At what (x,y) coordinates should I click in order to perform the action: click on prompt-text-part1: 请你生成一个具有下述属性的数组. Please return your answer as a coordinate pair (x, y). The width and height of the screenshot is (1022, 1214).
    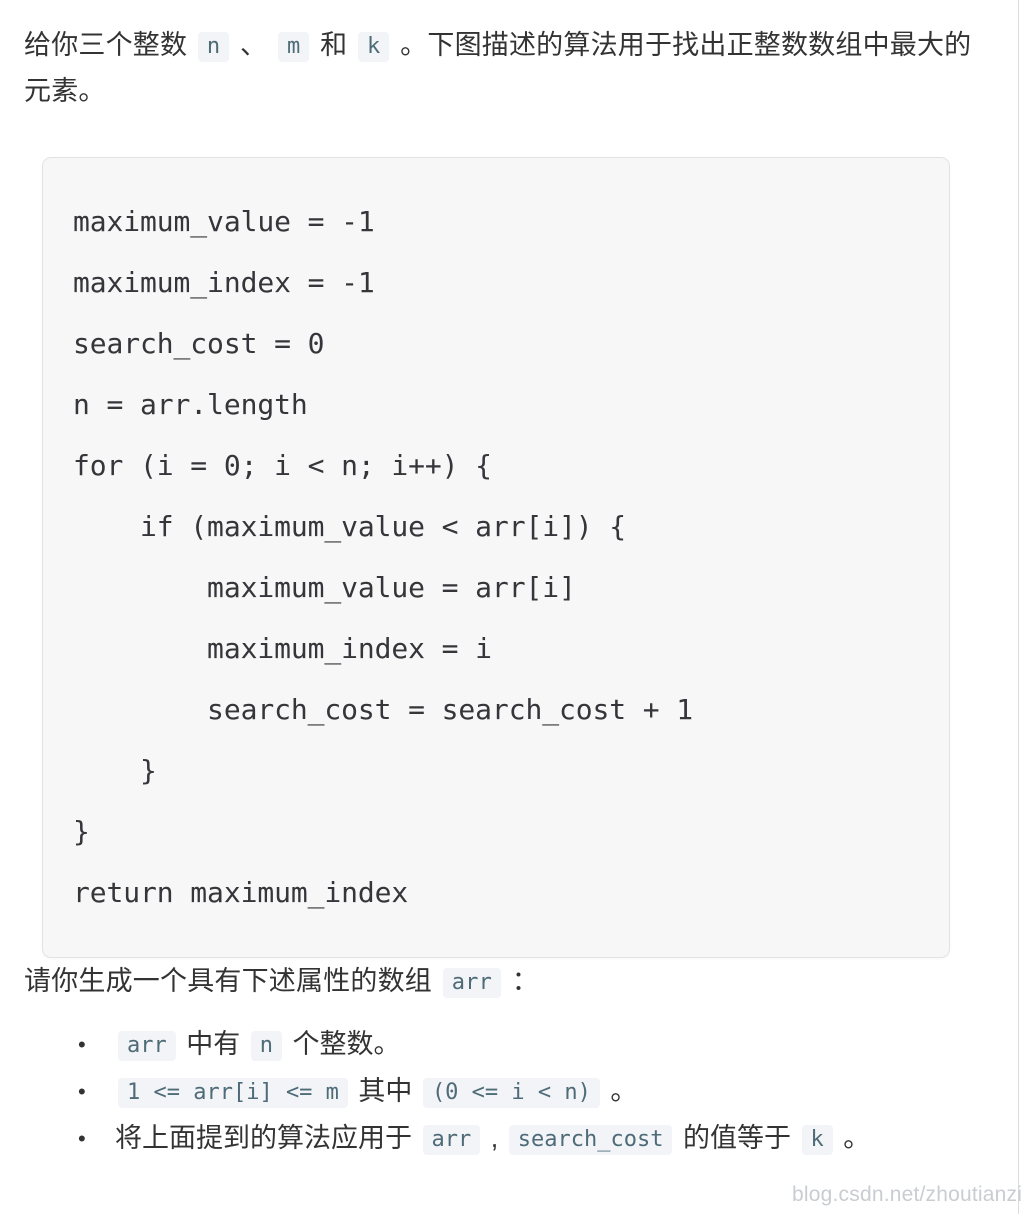
    Looking at the image, I should click on (232, 981).